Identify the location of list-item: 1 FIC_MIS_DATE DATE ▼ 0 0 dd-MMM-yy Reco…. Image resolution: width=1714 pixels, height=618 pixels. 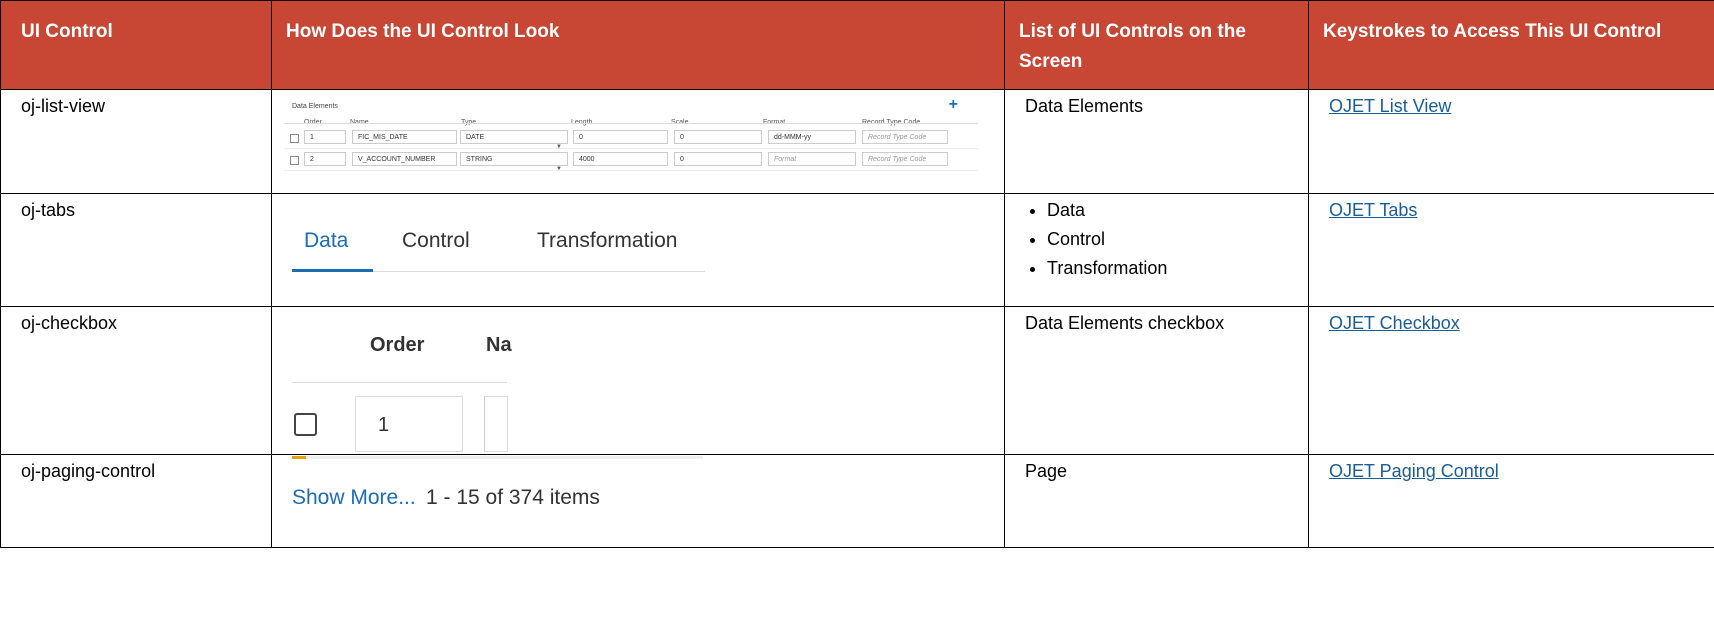
(631, 139).